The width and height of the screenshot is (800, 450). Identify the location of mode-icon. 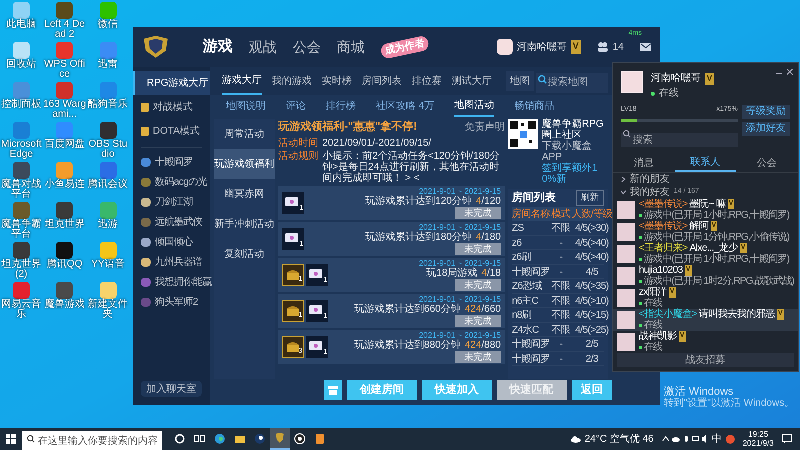
(145, 131).